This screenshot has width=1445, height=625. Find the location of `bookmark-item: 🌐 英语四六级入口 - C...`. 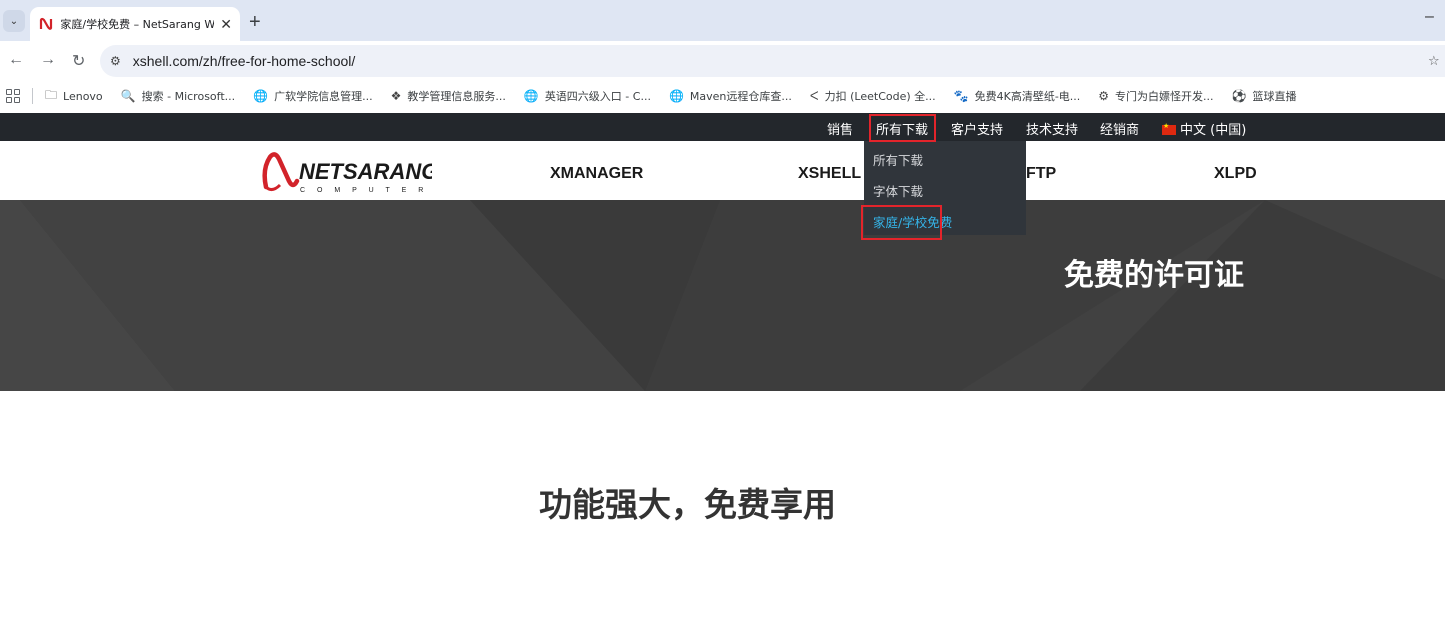

bookmark-item: 🌐 英语四六级入口 - C... is located at coordinates (587, 96).